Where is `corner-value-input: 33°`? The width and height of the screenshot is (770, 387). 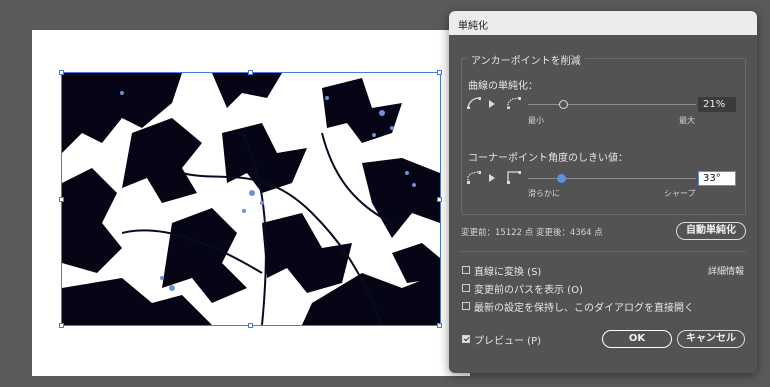
corner-value-input: 33° is located at coordinates (717, 178).